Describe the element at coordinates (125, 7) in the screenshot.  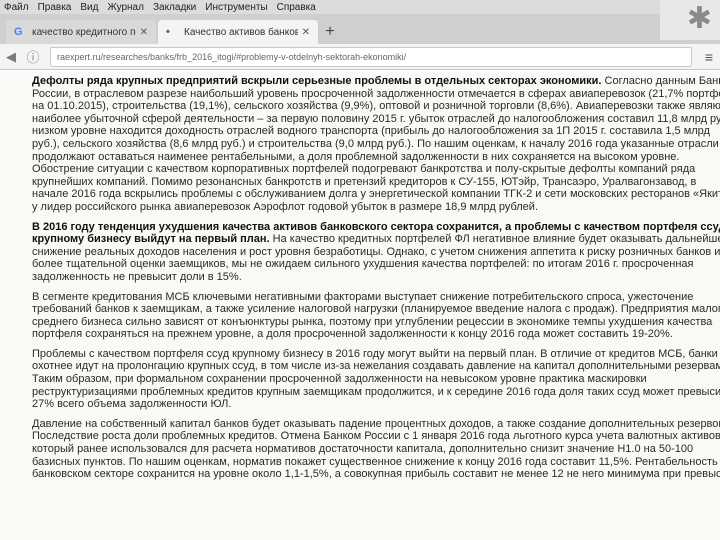
I see `menu-history: Журнал` at that location.